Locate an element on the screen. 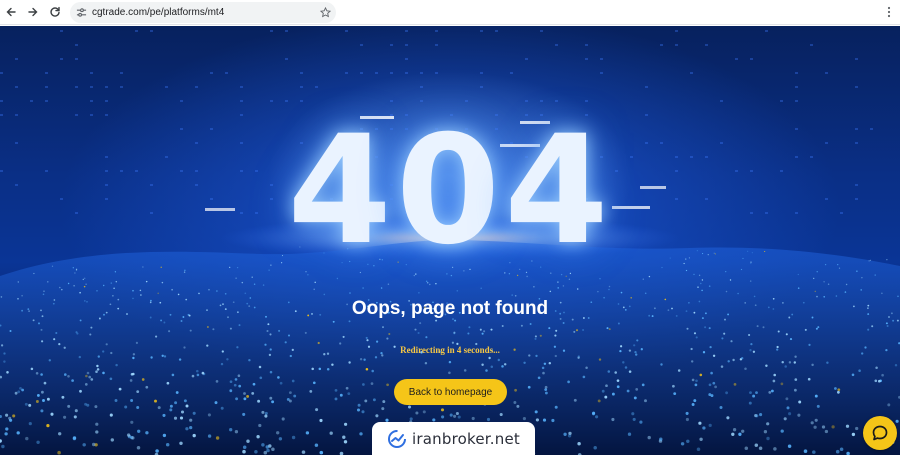 The width and height of the screenshot is (900, 455). error-digit: 0 is located at coordinates (450, 191).